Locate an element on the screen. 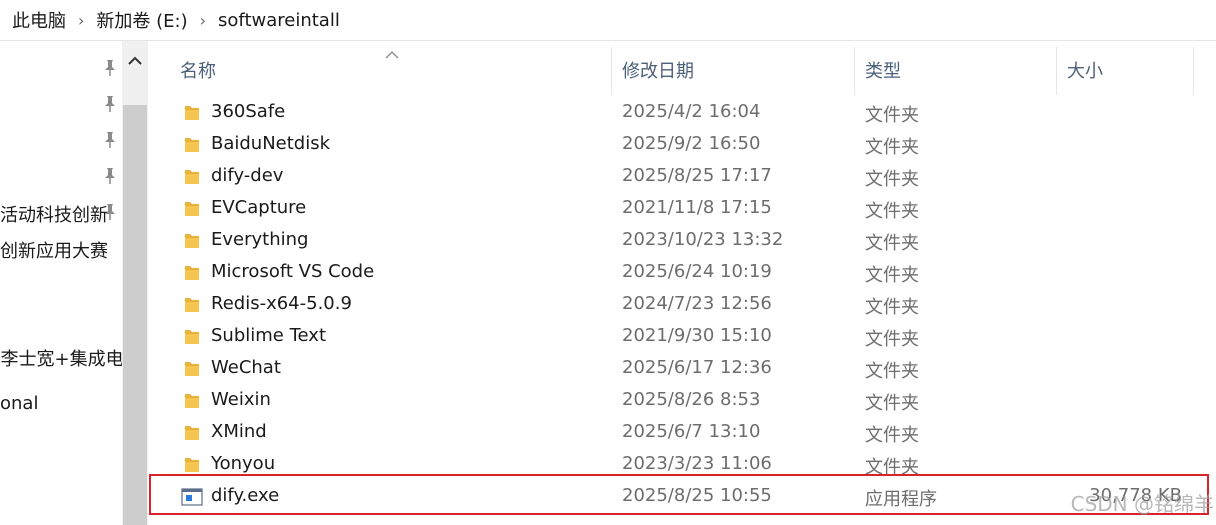 The width and height of the screenshot is (1216, 525). file-name: 360Safe is located at coordinates (248, 111).